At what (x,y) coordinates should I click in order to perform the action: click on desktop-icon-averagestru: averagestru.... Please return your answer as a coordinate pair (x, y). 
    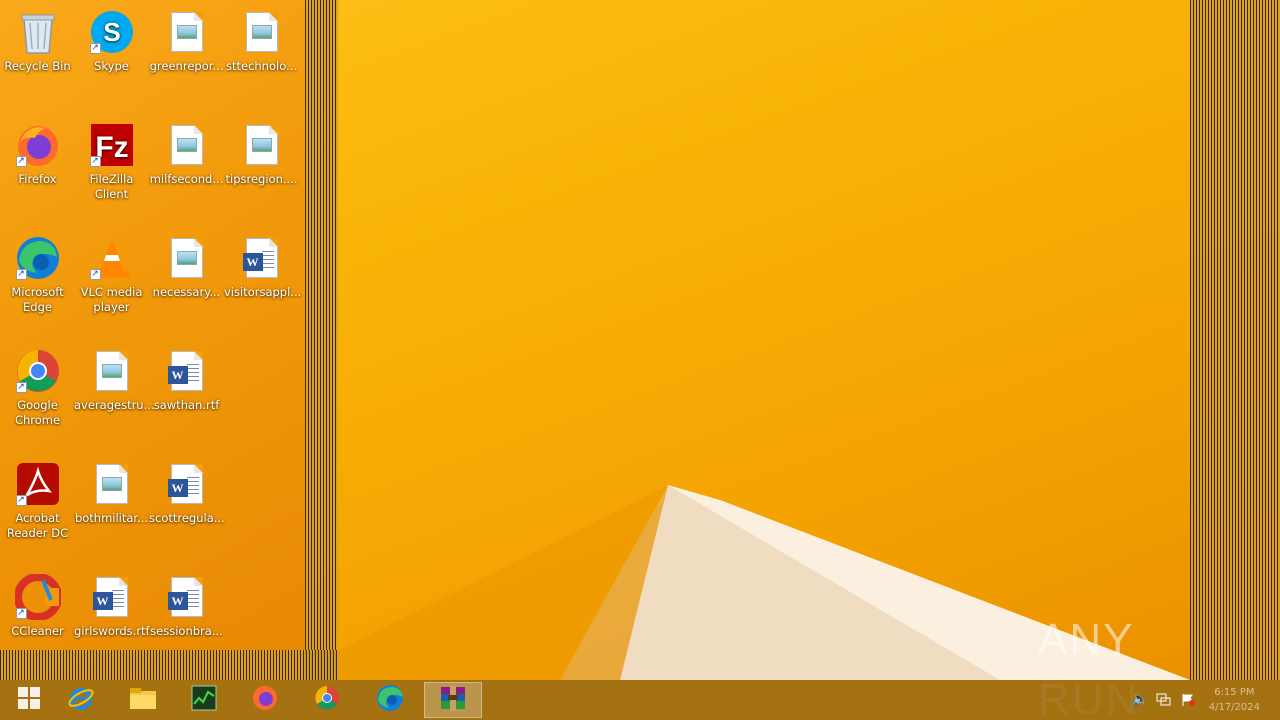
    Looking at the image, I should click on (114, 380).